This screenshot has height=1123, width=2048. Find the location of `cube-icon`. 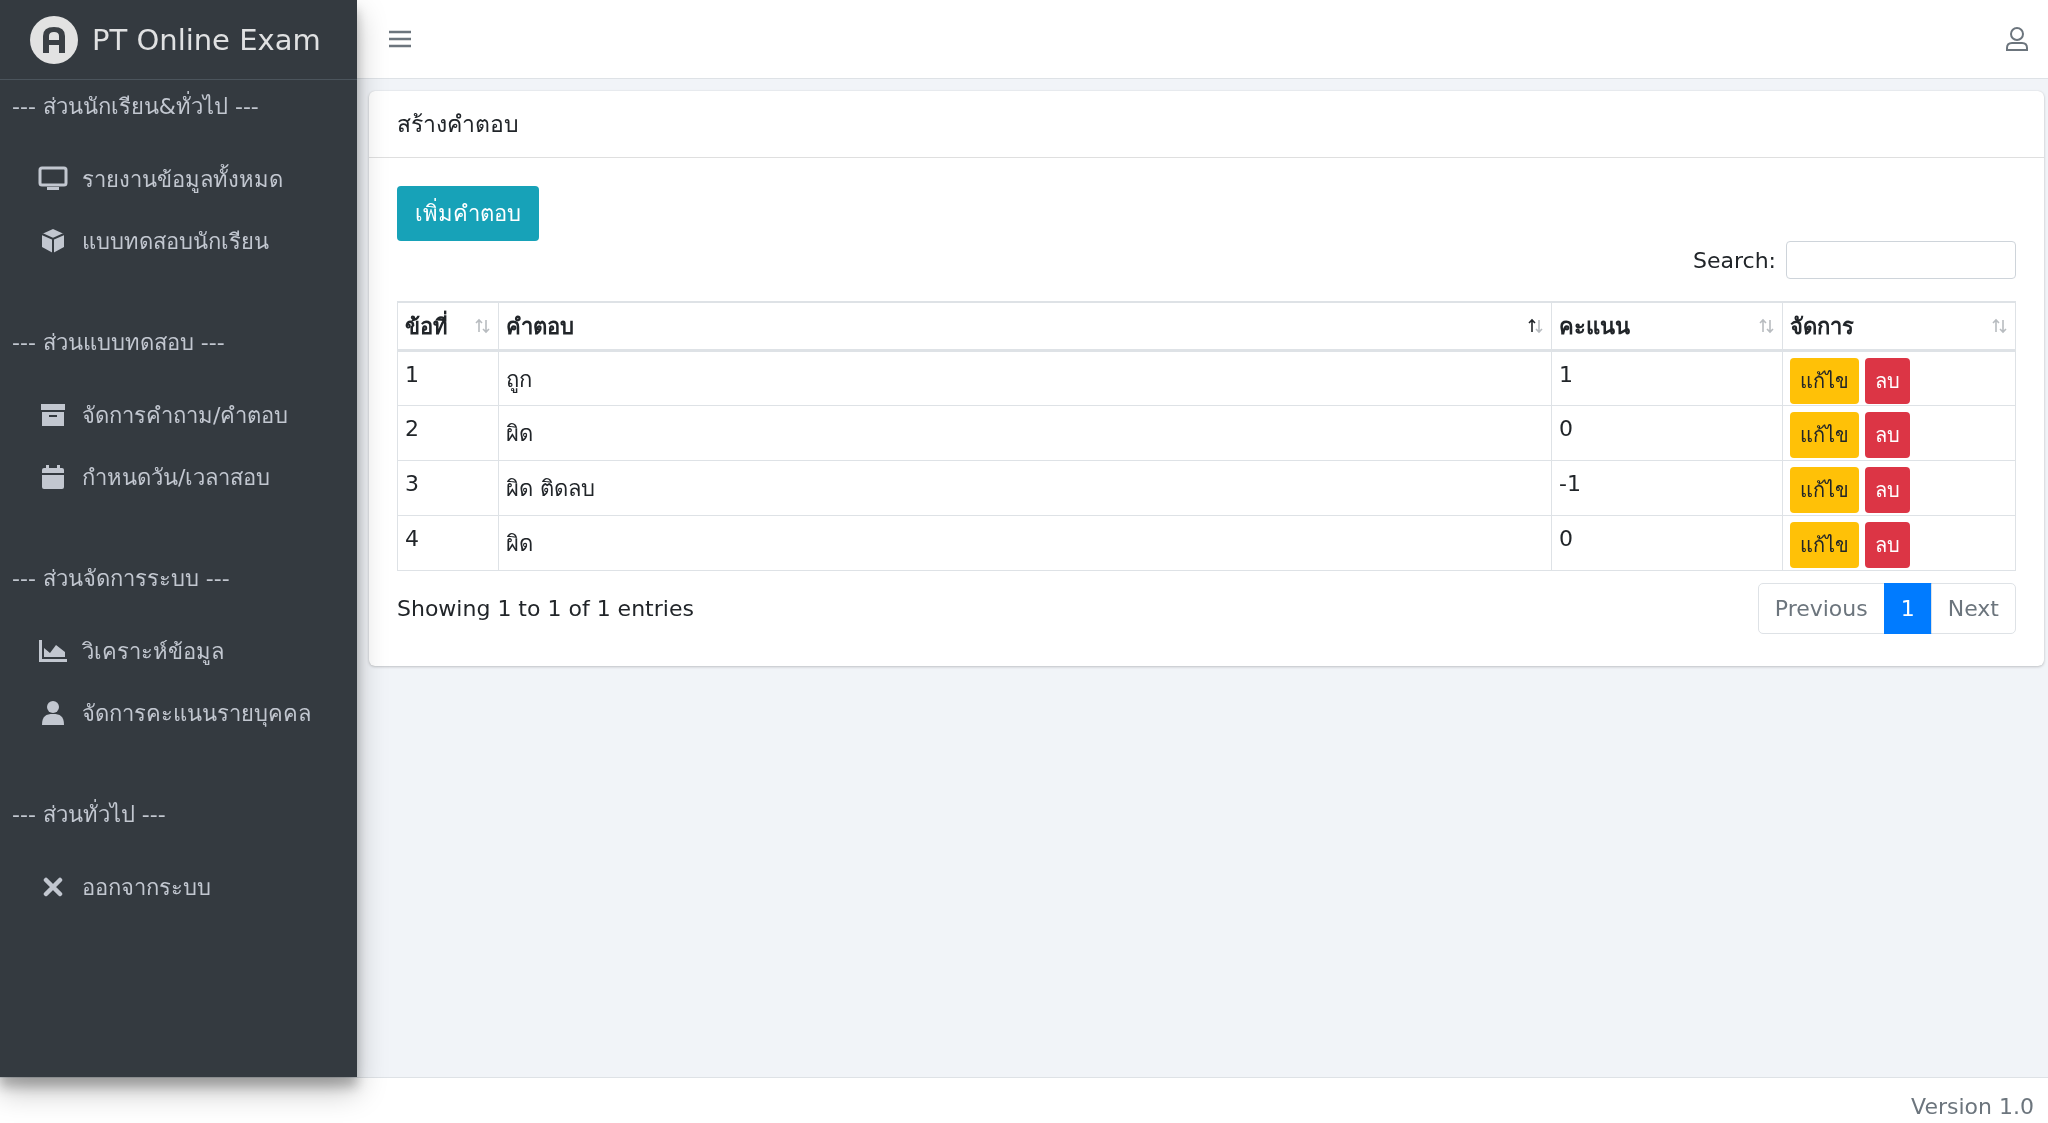

cube-icon is located at coordinates (53, 241).